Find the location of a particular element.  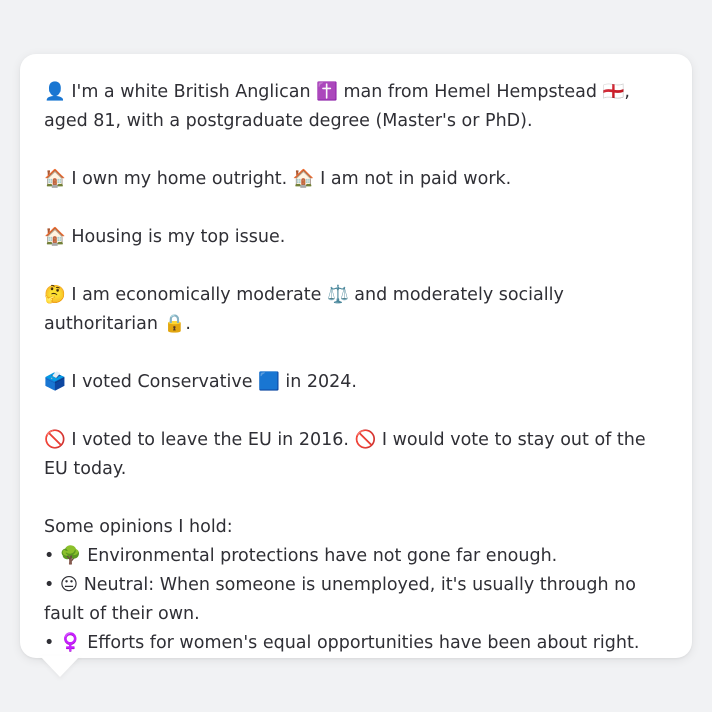

opinions-heading: Some opinions I hold: is located at coordinates (138, 527).